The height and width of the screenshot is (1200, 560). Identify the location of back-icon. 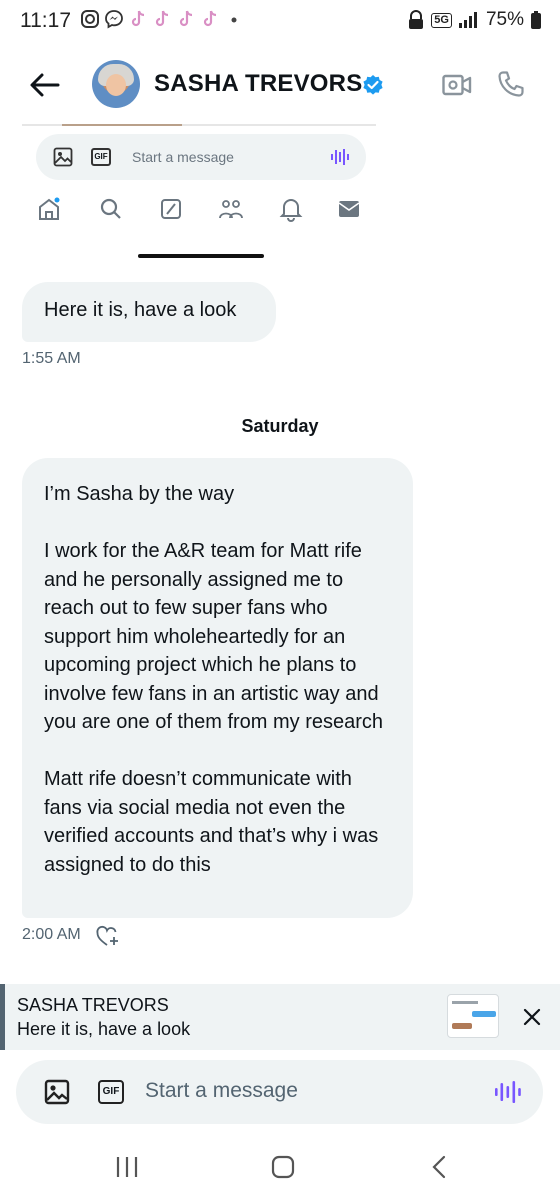
(439, 1167).